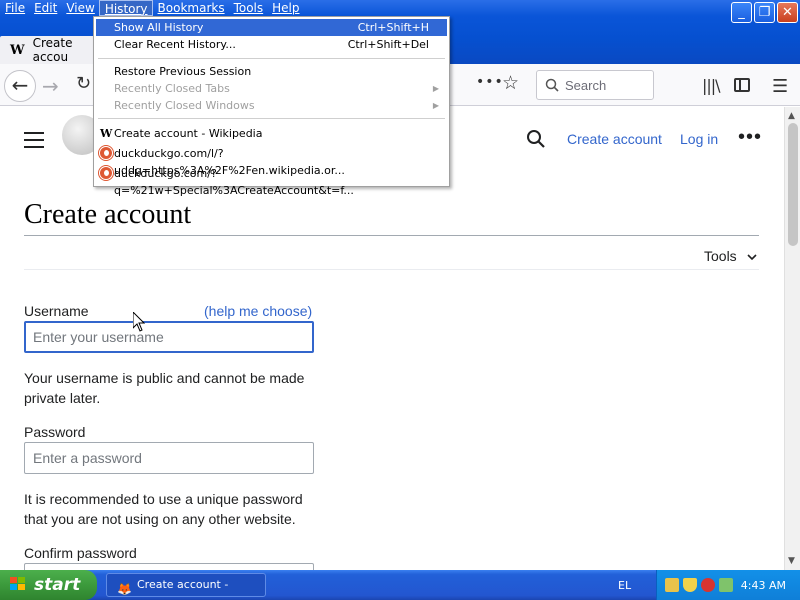 The width and height of the screenshot is (800, 600). I want to click on forward-arrow-icon: →, so click(50, 86).